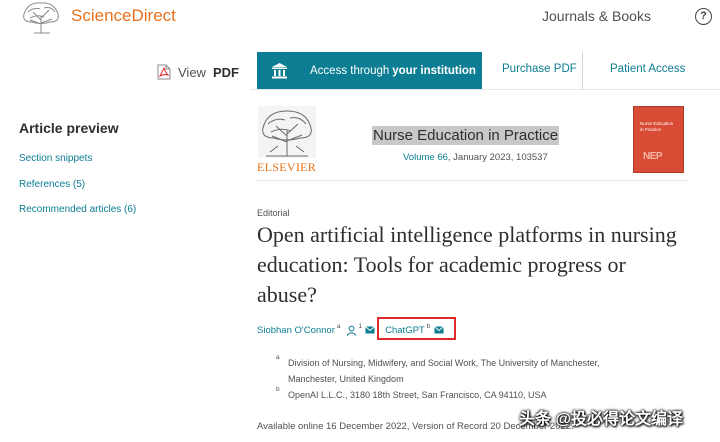 This screenshot has width=720, height=442. Describe the element at coordinates (77, 209) in the screenshot. I see `sidebar-link-recommended-articles: Recommended articles (6)` at that location.